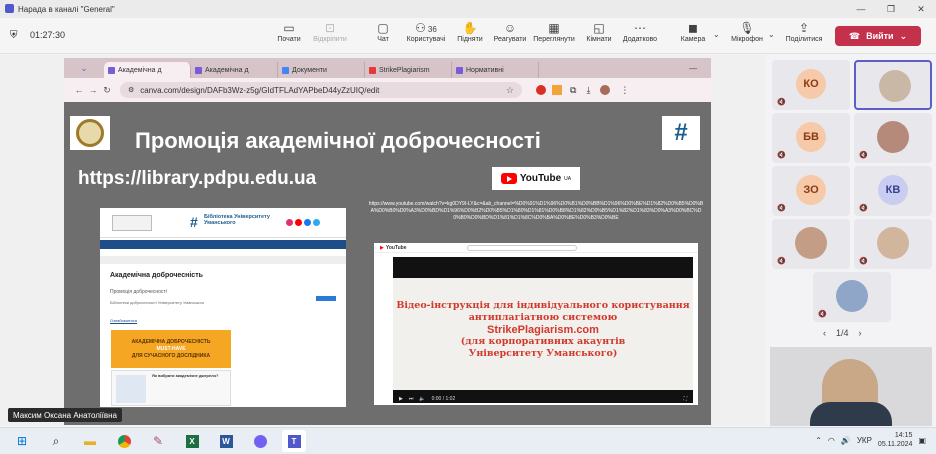  I want to click on more-button: ⋯ Додатково, so click(640, 36).